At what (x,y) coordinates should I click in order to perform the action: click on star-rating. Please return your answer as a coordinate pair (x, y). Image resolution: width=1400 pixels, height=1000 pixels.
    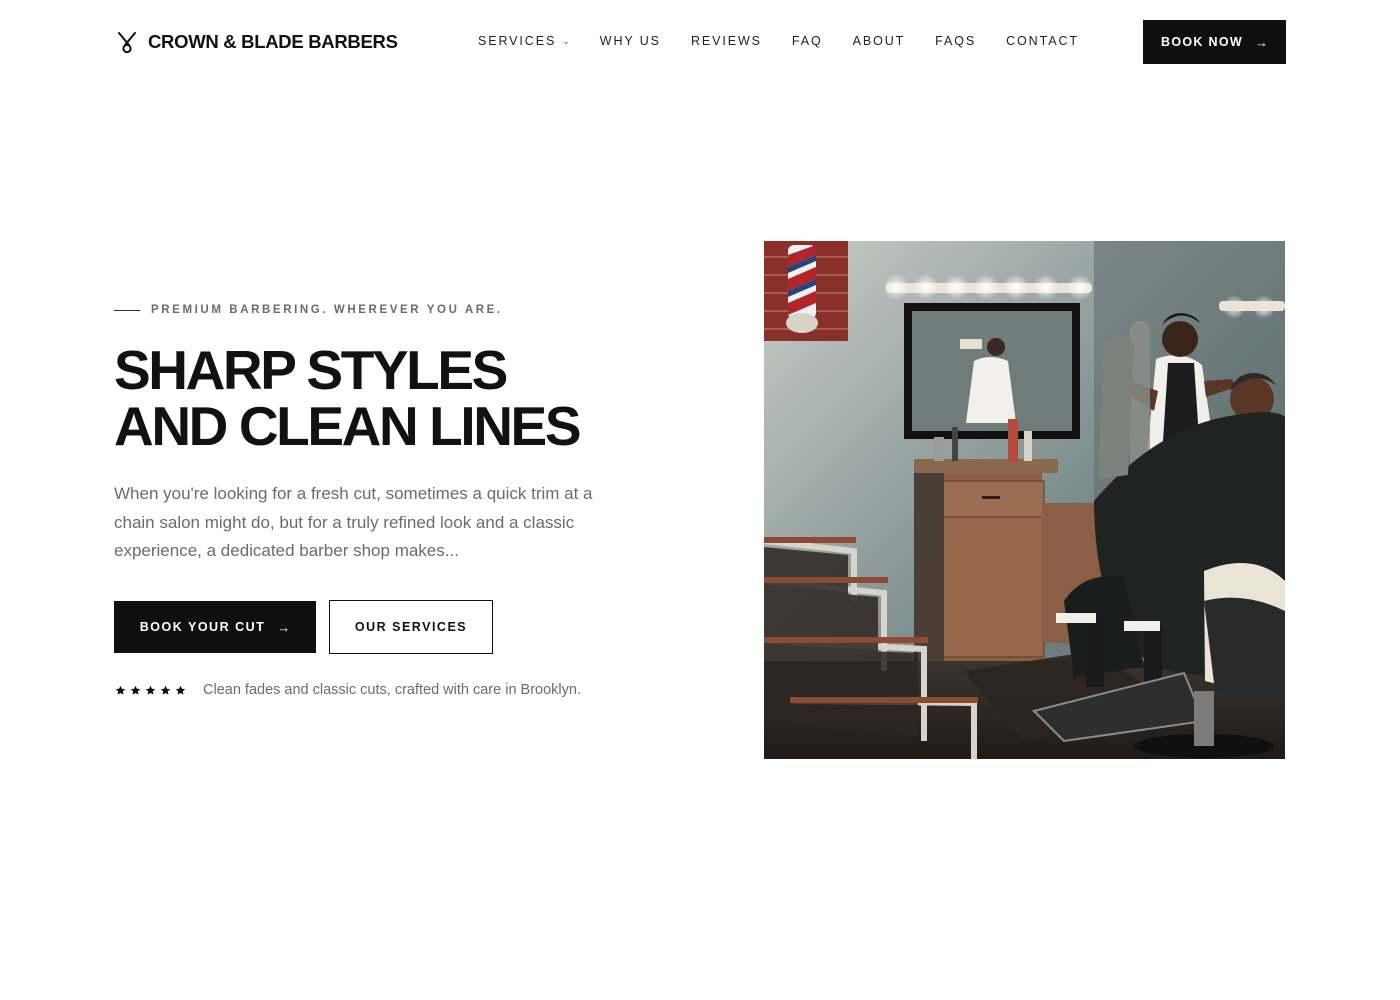
    Looking at the image, I should click on (152, 690).